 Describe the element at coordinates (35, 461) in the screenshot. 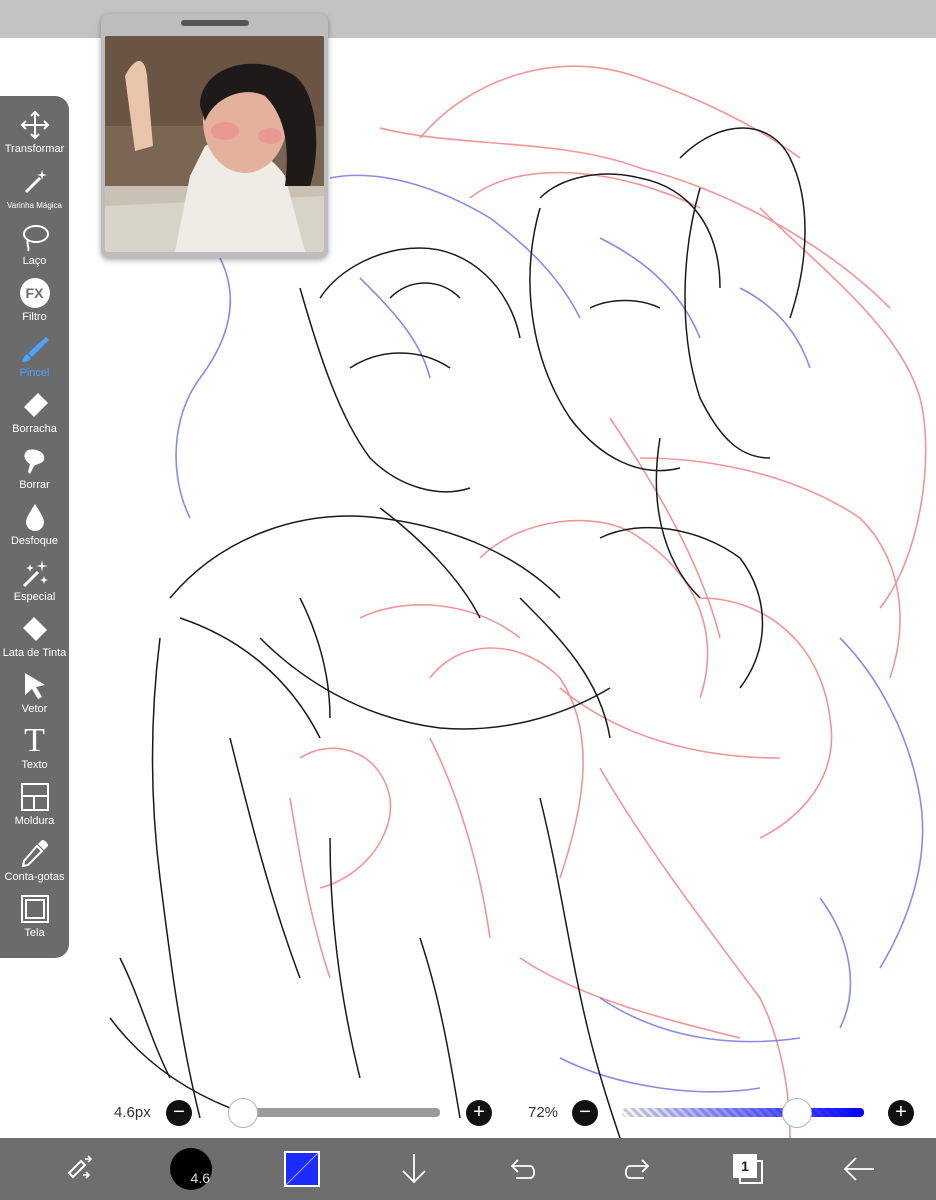

I see `smudge-finger-icon` at that location.